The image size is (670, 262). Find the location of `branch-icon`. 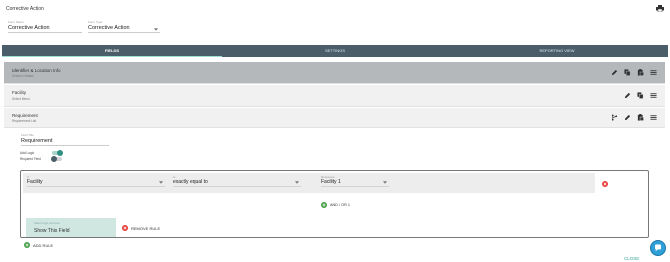

branch-icon is located at coordinates (614, 117).